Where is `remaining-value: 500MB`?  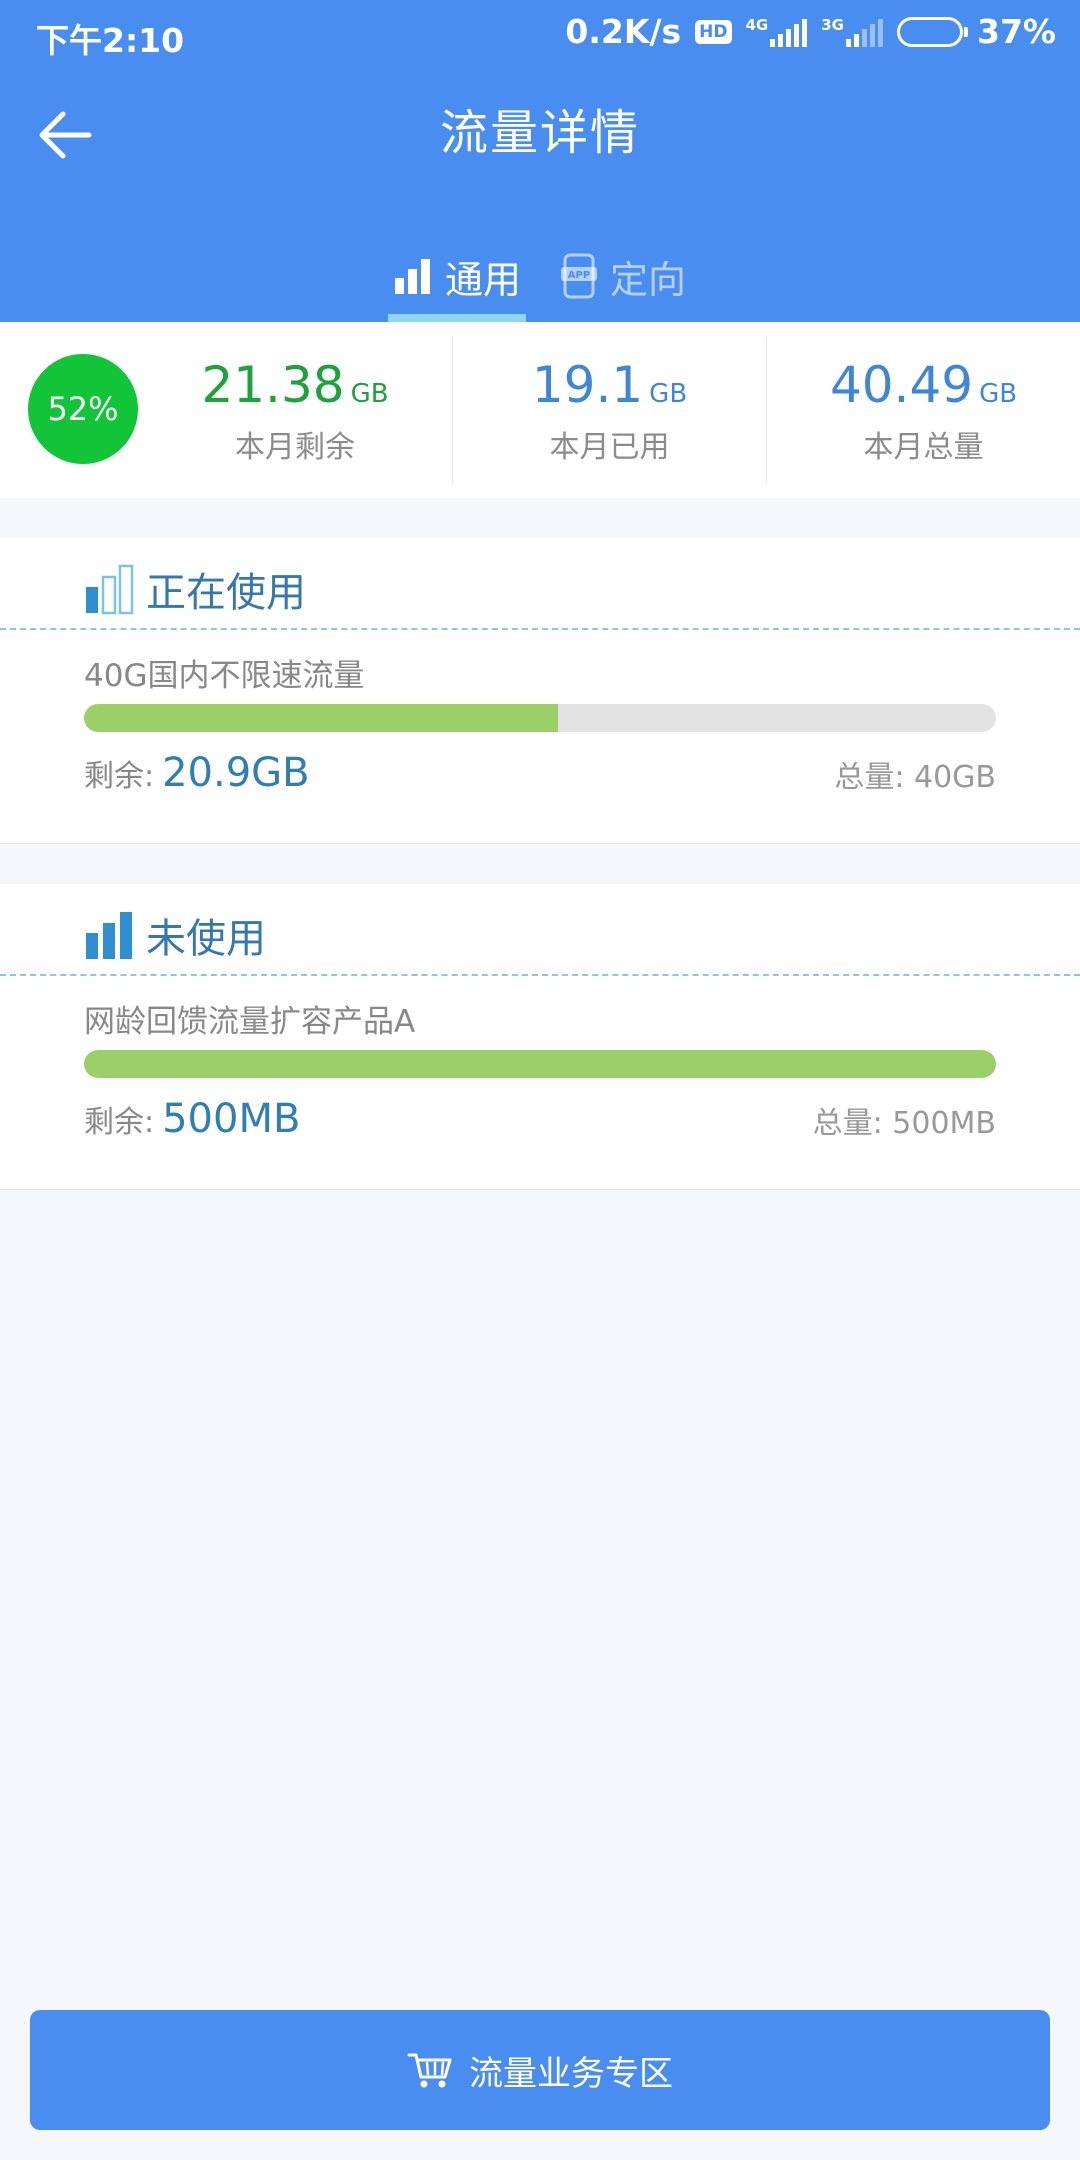
remaining-value: 500MB is located at coordinates (231, 1119).